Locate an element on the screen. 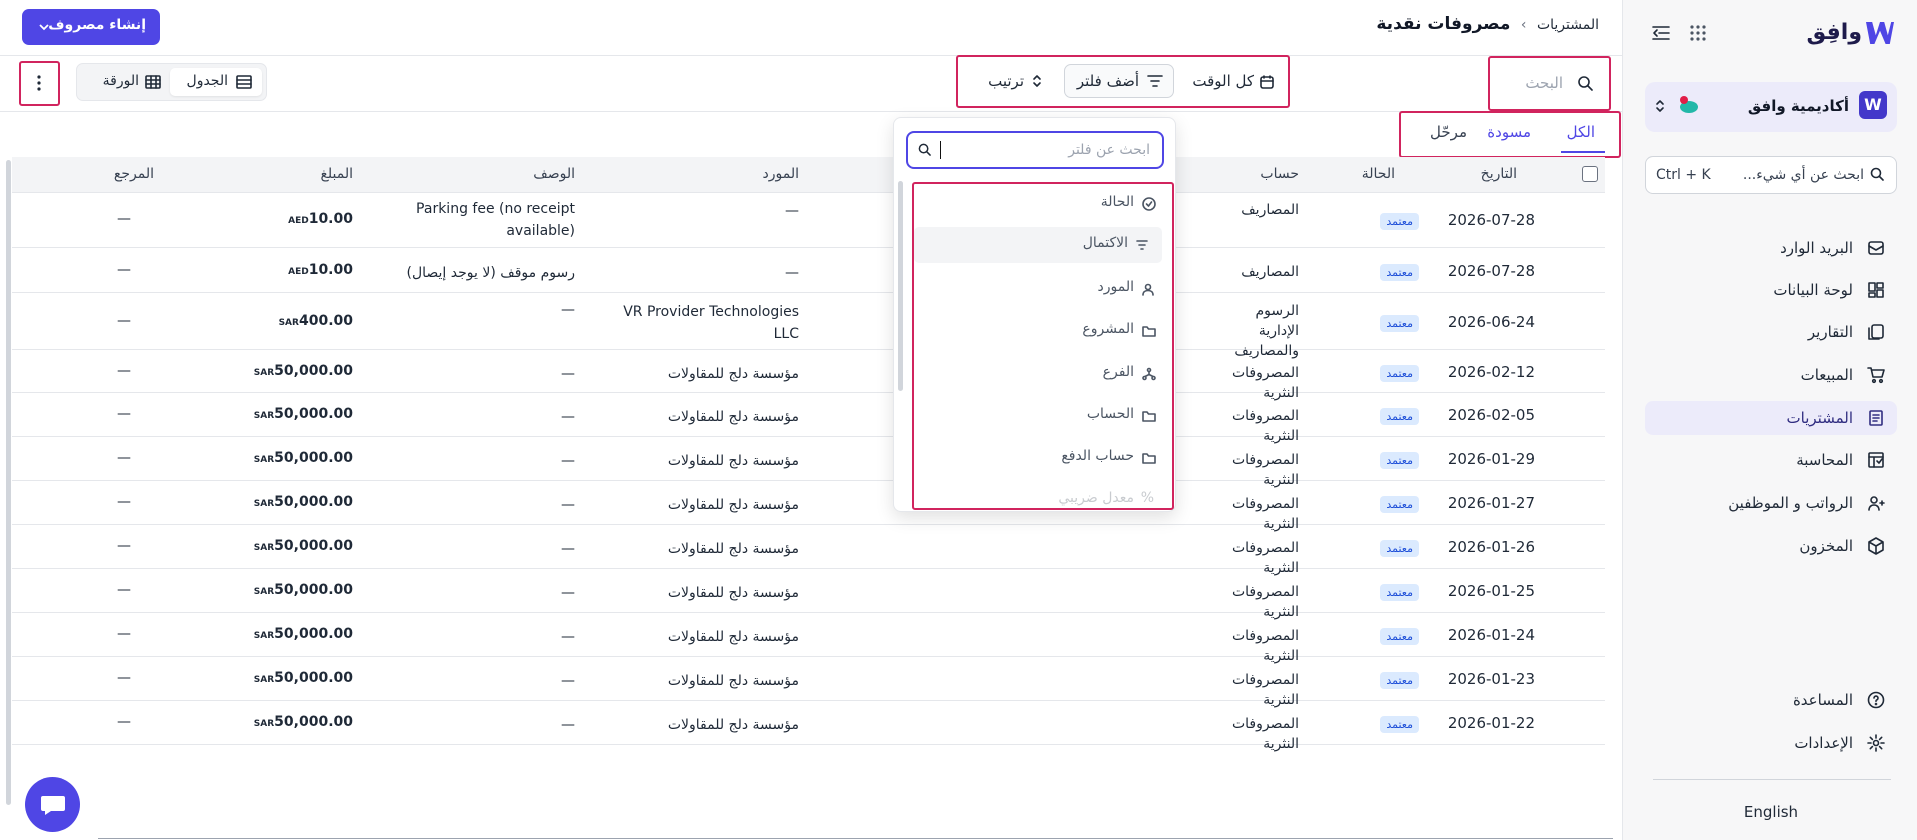  column-header-date: التاريخ is located at coordinates (1499, 174).